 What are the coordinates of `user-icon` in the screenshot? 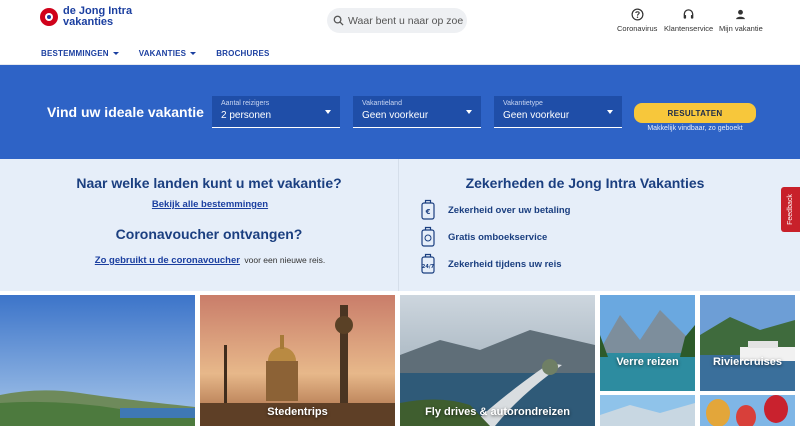 It's located at (741, 14).